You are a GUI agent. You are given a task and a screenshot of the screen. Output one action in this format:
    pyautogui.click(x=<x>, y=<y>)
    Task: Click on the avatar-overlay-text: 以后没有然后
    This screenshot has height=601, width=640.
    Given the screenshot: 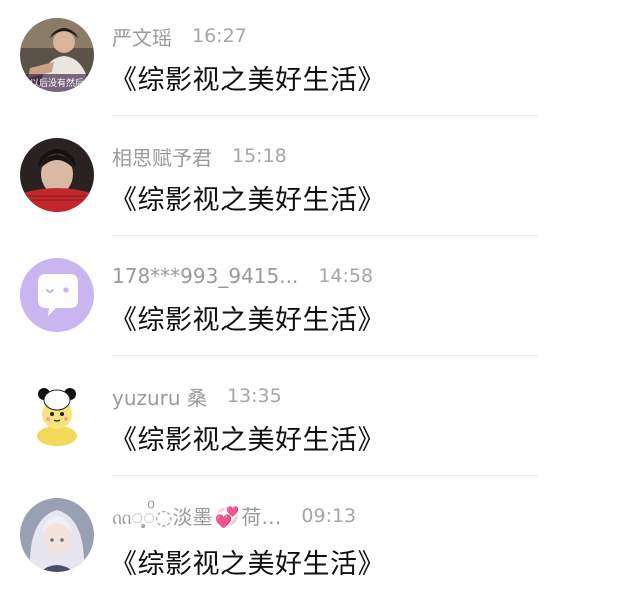 What is the action you would take?
    pyautogui.click(x=57, y=83)
    